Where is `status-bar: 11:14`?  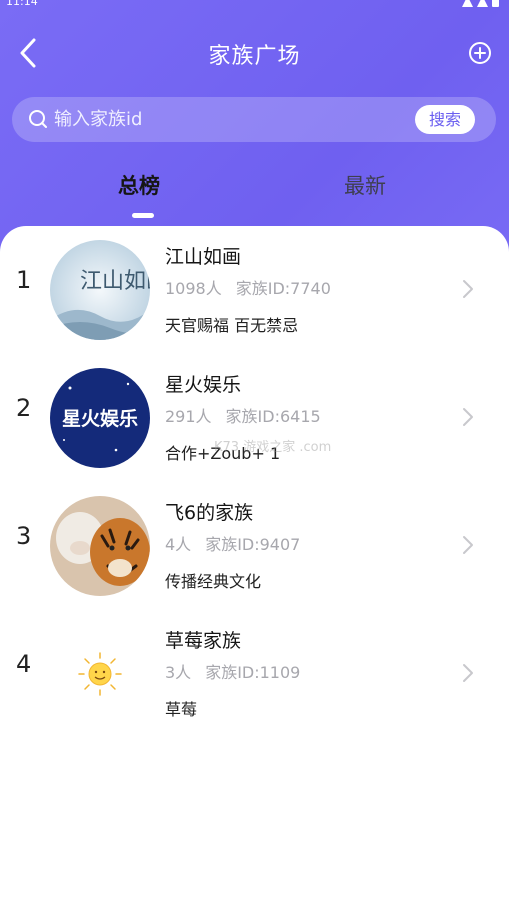 status-bar: 11:14 is located at coordinates (254, 6).